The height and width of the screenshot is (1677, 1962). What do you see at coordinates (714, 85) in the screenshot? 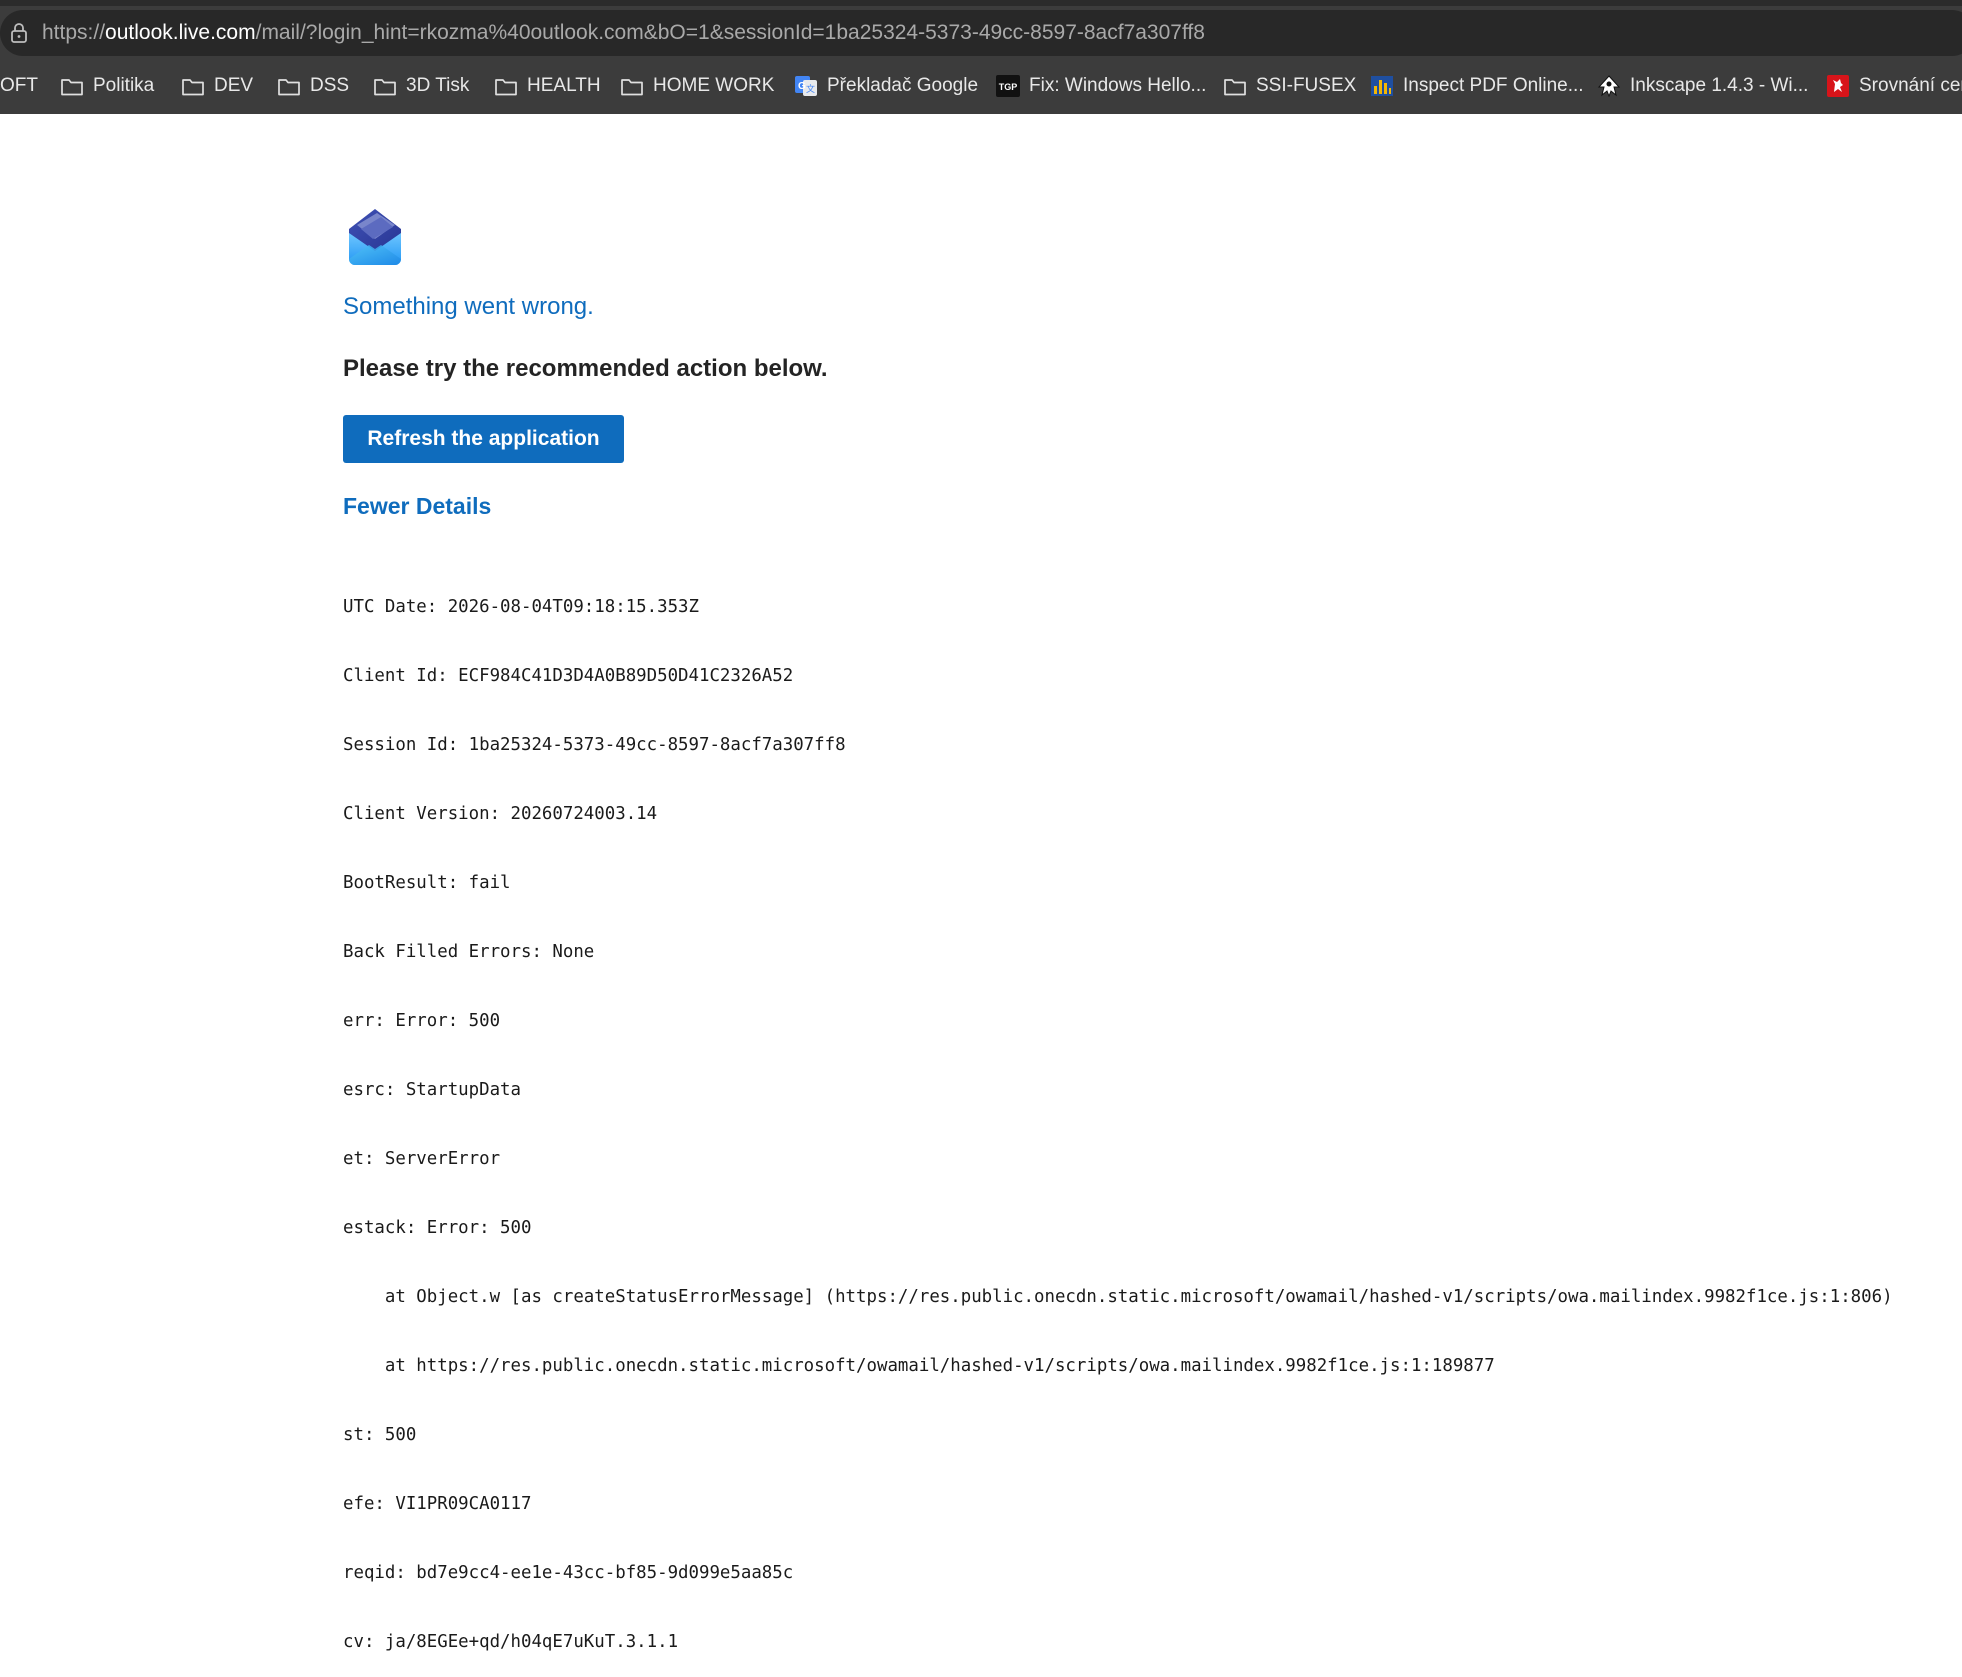
I see `bookmark-label: HOME WORK` at bounding box center [714, 85].